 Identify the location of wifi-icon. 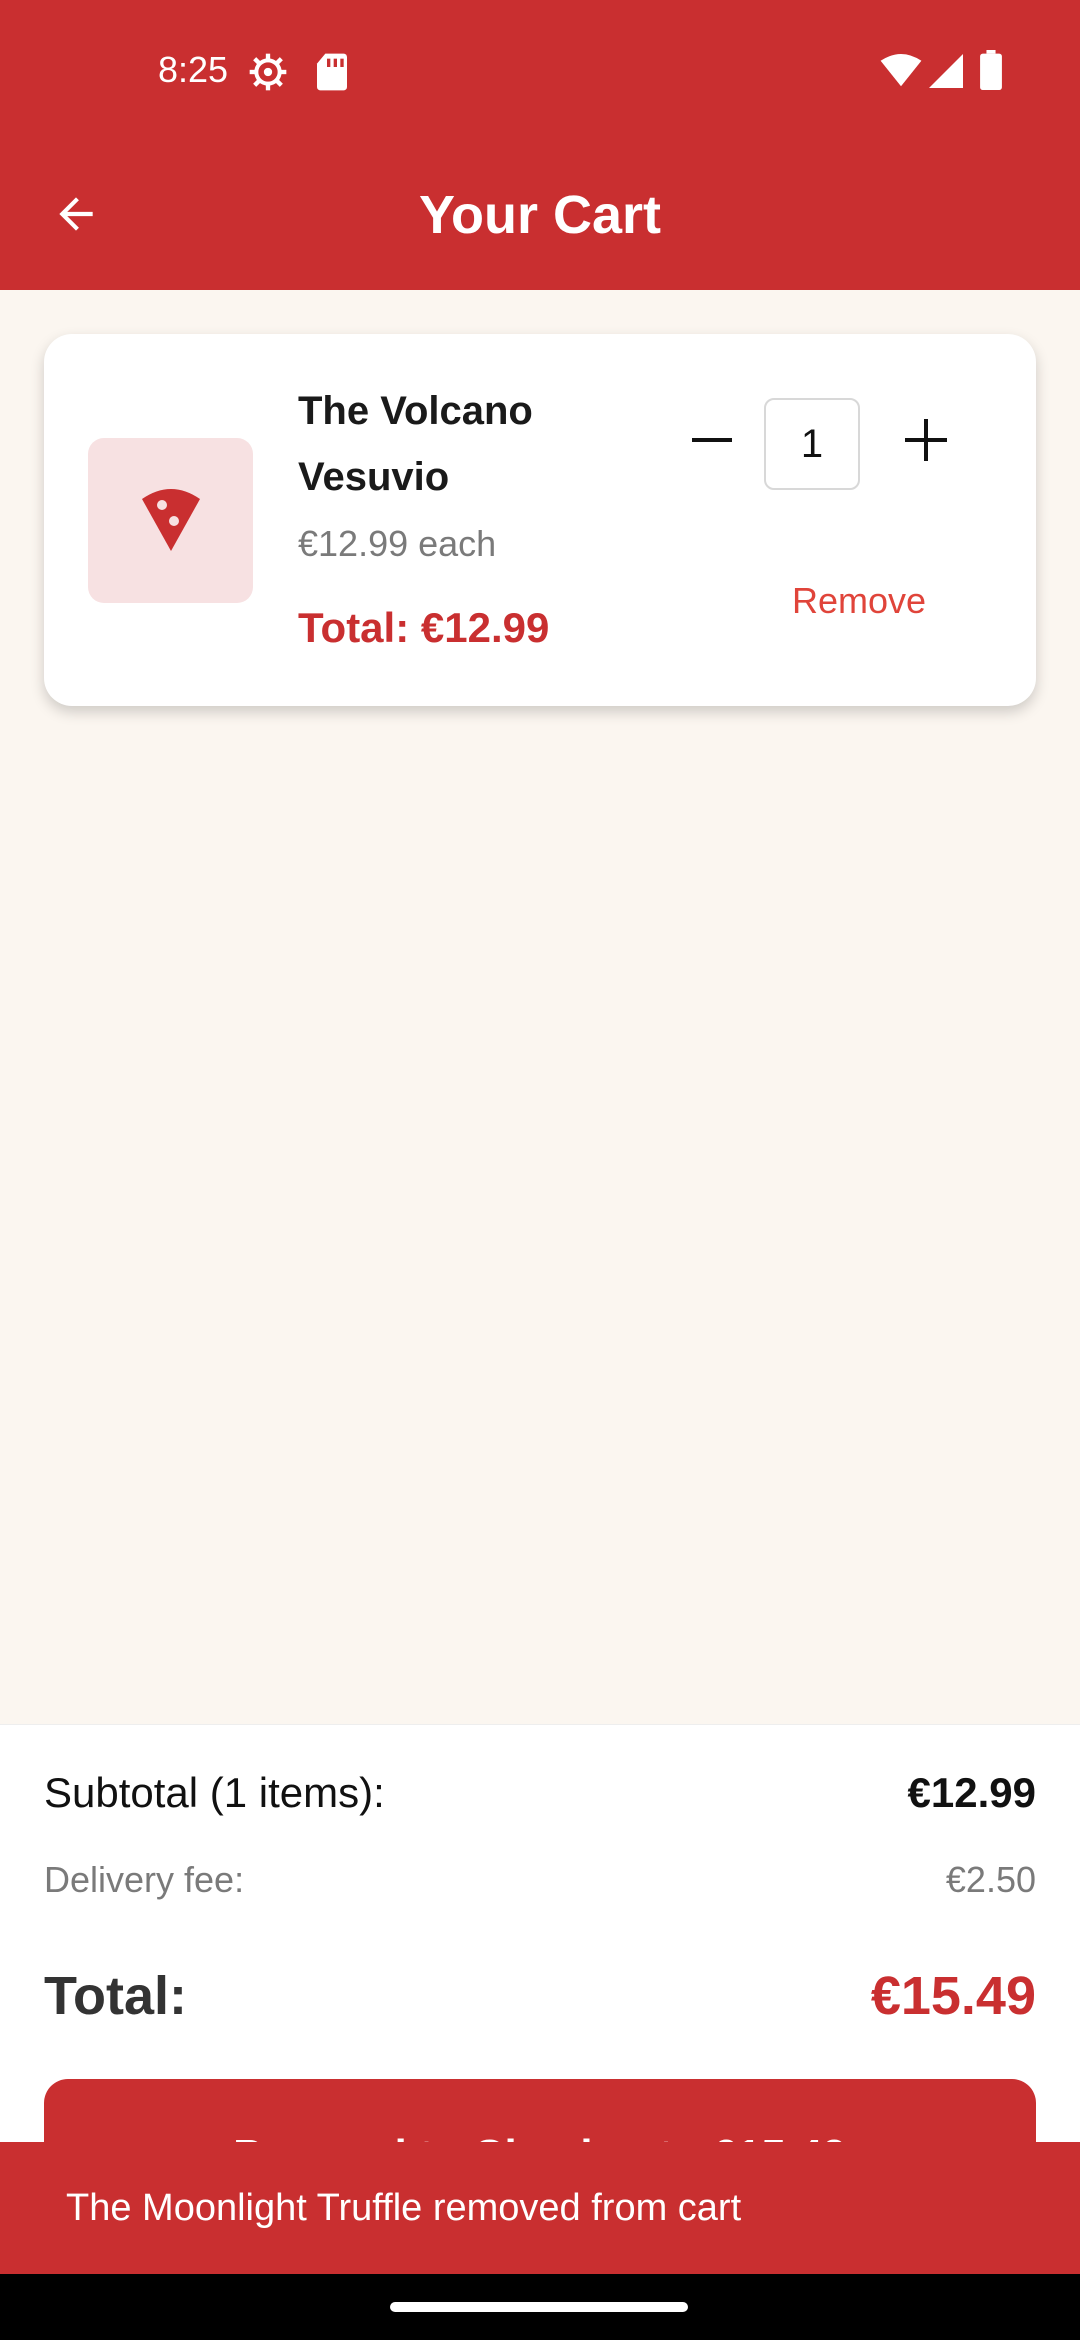
(901, 73).